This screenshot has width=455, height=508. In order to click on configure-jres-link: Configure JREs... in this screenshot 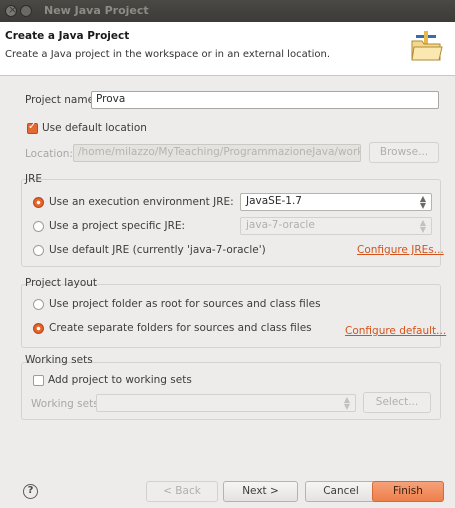, I will do `click(400, 250)`.